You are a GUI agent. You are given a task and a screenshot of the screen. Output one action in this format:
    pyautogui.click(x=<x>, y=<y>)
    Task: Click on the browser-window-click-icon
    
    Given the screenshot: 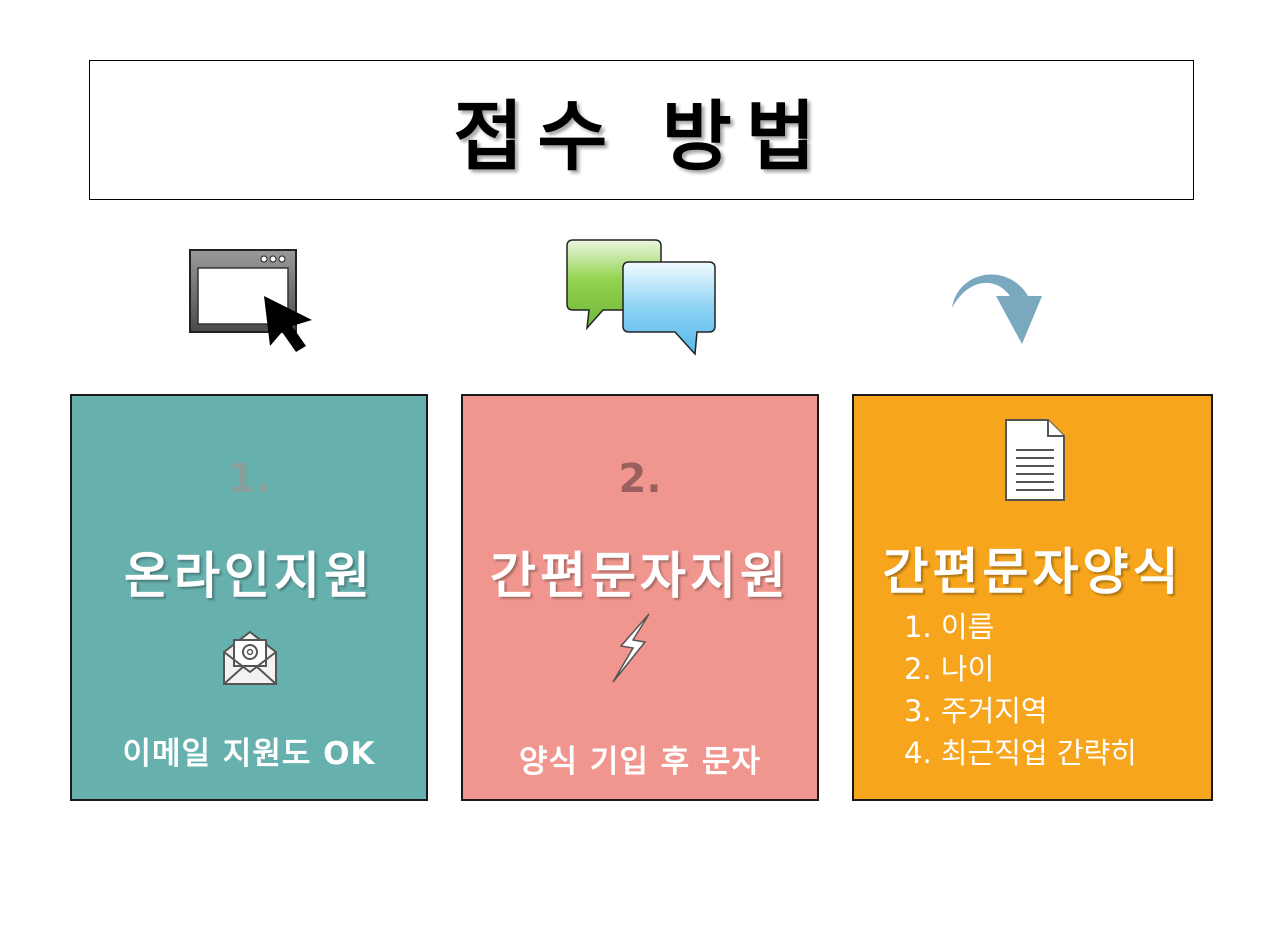 What is the action you would take?
    pyautogui.click(x=253, y=301)
    